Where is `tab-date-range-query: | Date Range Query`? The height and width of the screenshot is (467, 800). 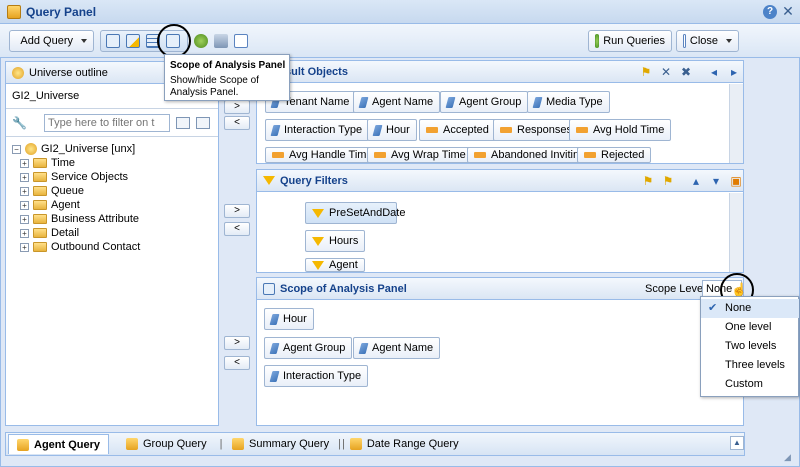
tab-date-range-query: | Date Range Query is located at coordinates (398, 444).